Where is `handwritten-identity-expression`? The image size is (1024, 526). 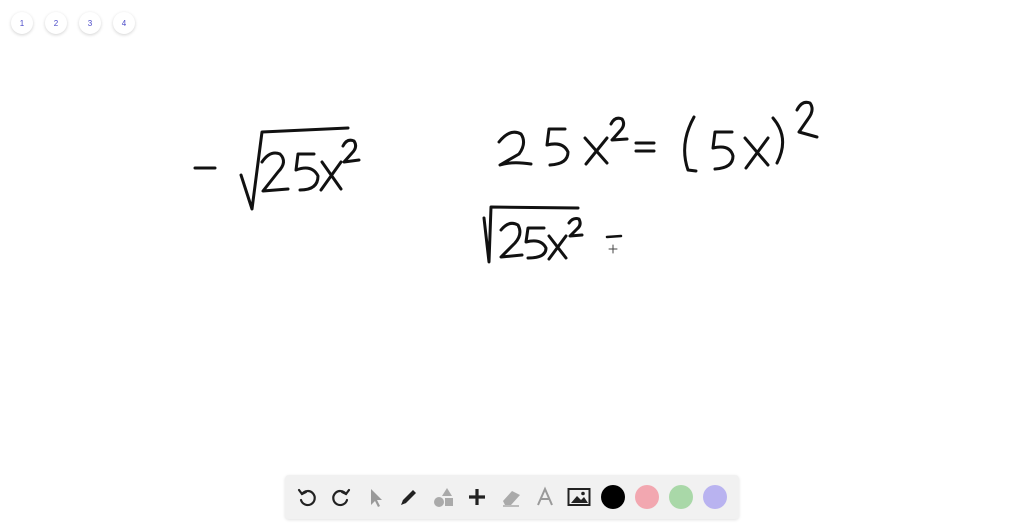
handwritten-identity-expression is located at coordinates (658, 136).